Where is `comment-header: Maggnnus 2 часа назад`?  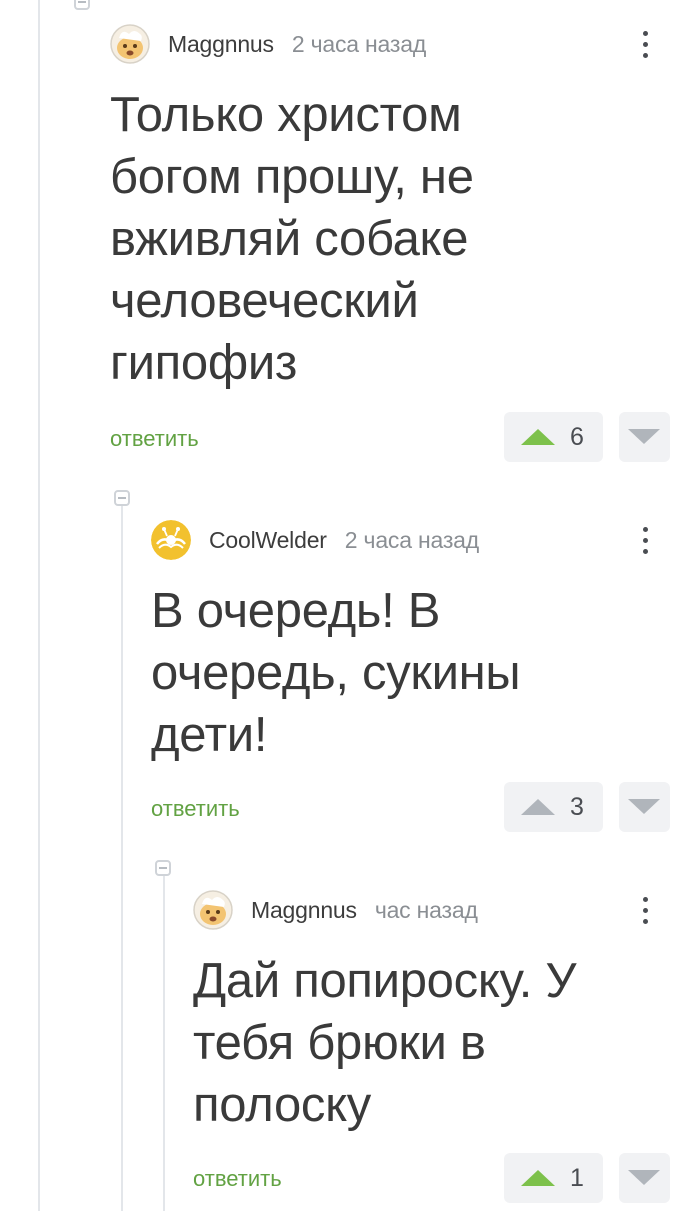 comment-header: Maggnnus 2 часа назад is located at coordinates (268, 44).